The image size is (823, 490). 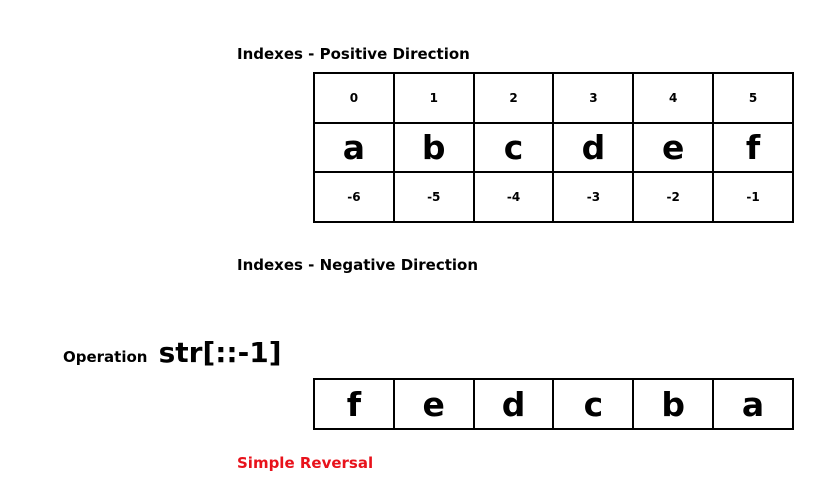 What do you see at coordinates (513, 147) in the screenshot?
I see `character-cell: c` at bounding box center [513, 147].